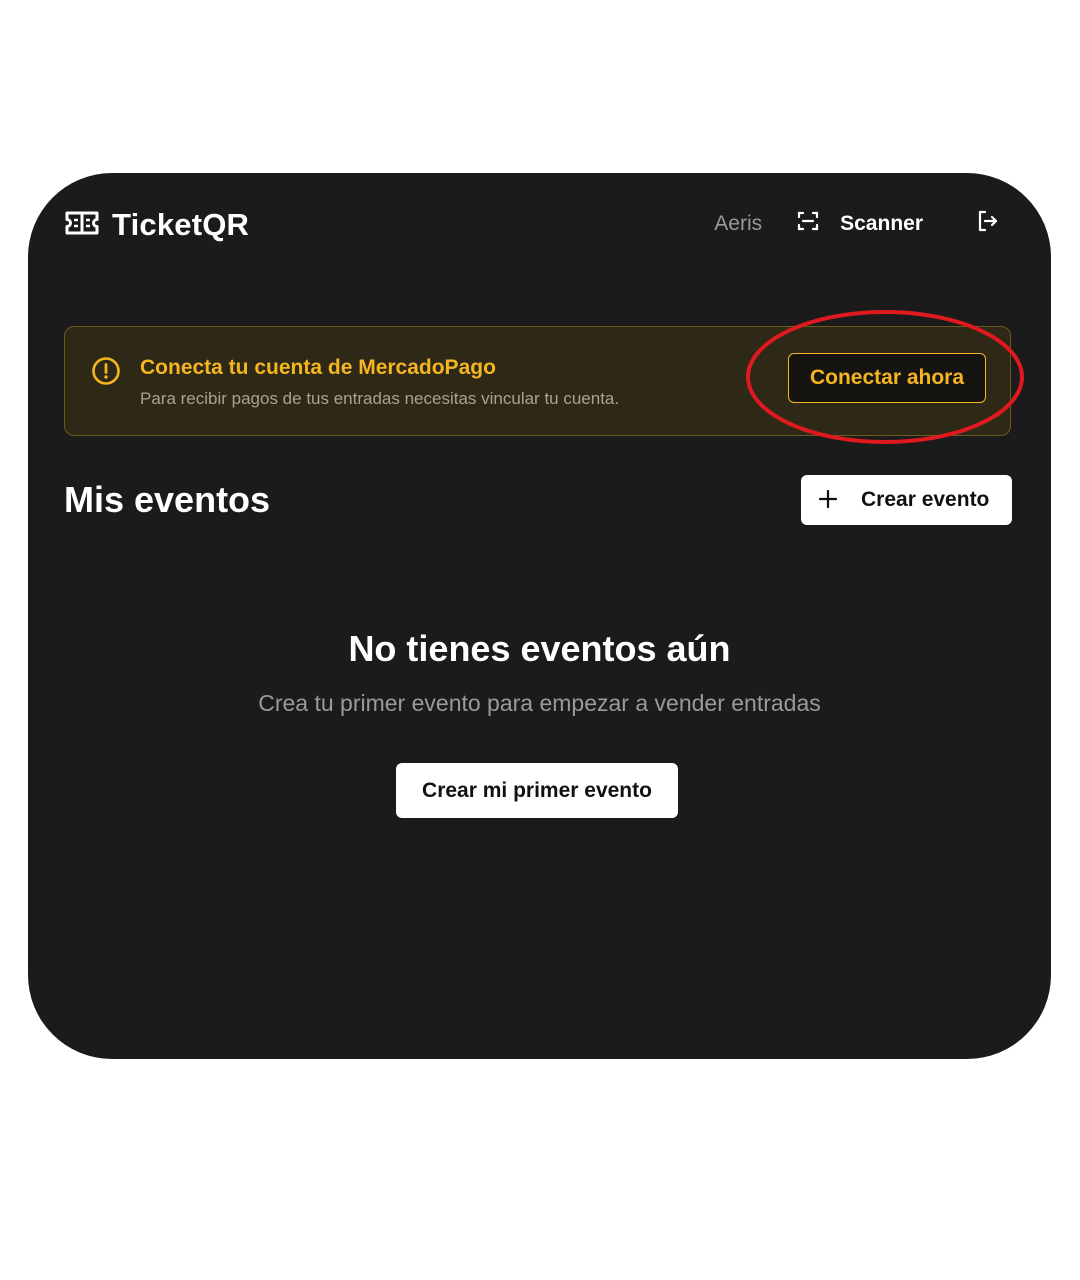 This screenshot has width=1080, height=1280. I want to click on logout-icon, so click(987, 223).